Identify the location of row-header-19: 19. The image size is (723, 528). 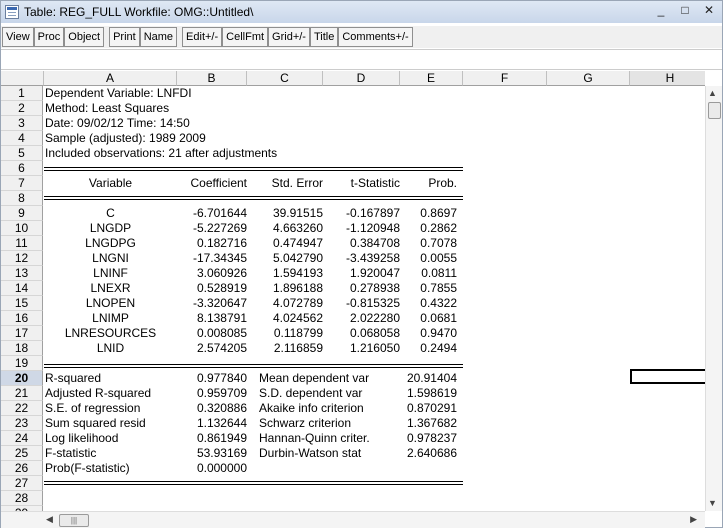
(22, 363).